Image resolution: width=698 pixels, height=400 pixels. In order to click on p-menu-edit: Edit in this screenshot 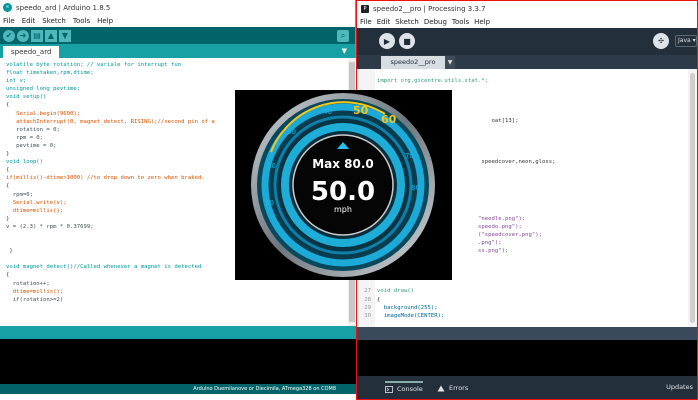, I will do `click(384, 22)`.